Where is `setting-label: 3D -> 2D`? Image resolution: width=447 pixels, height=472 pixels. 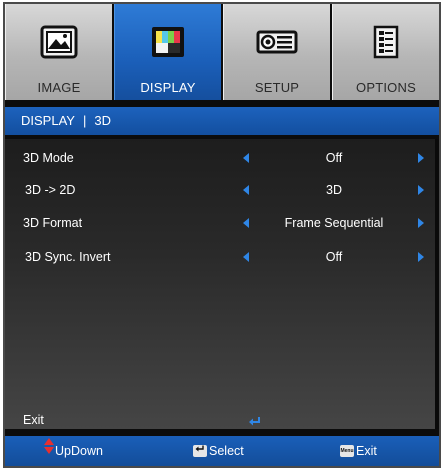 setting-label: 3D -> 2D is located at coordinates (50, 190).